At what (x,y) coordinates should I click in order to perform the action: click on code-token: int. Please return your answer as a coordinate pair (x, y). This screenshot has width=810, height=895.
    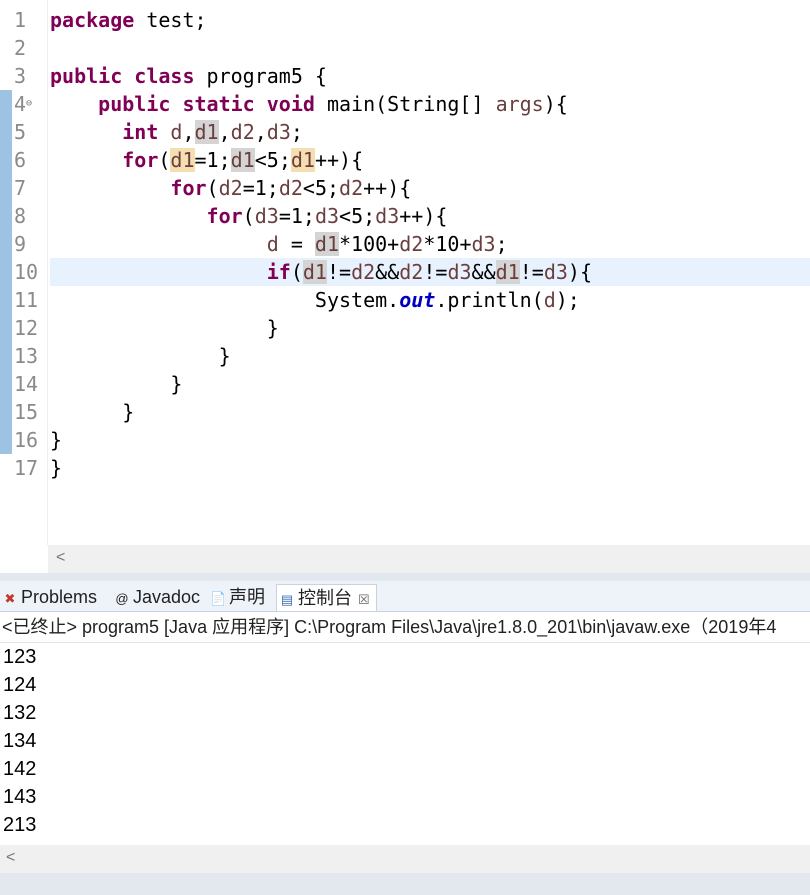
    Looking at the image, I should click on (140, 132).